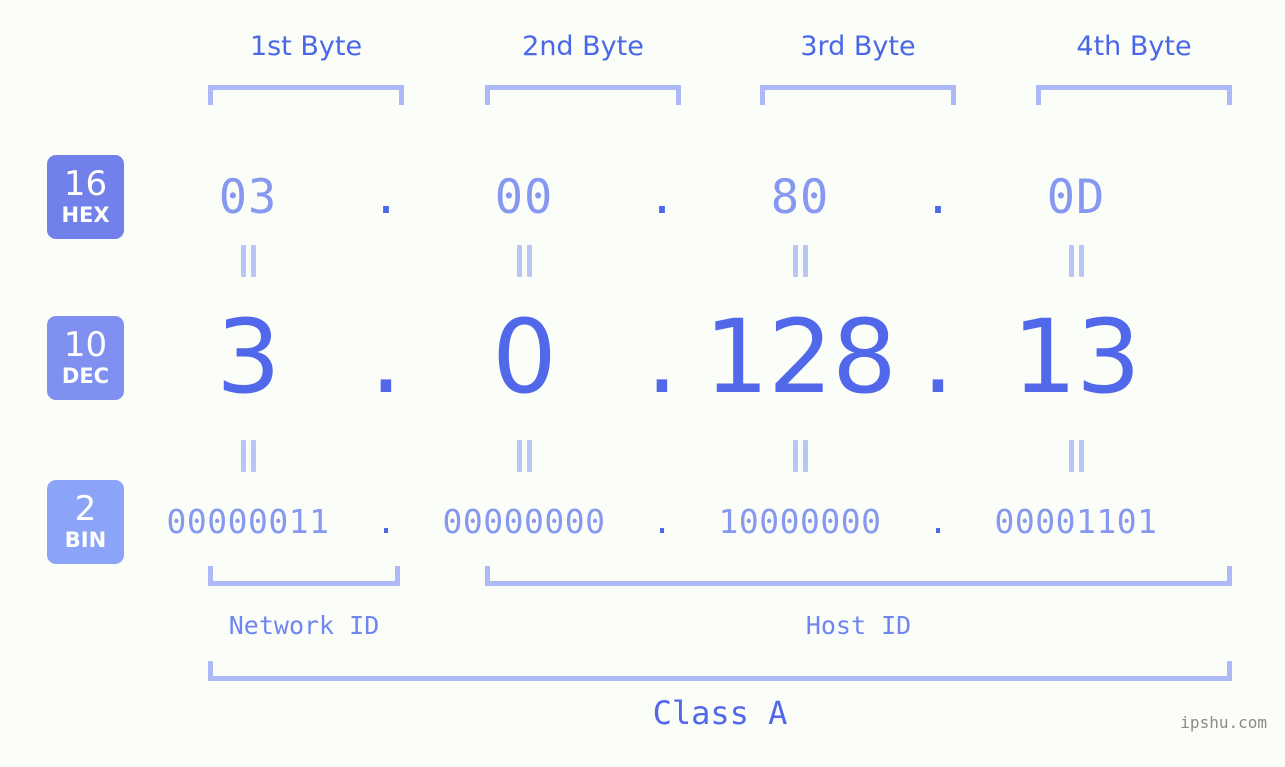 The height and width of the screenshot is (767, 1285). What do you see at coordinates (524, 521) in the screenshot?
I see `bin-octet-2: 00000000` at bounding box center [524, 521].